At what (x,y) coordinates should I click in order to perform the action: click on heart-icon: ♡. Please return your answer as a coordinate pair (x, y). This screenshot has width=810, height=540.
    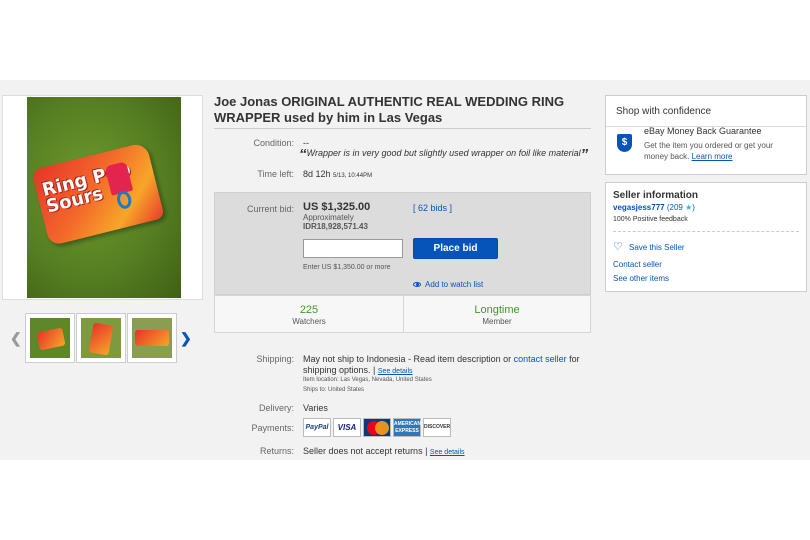
    Looking at the image, I should click on (619, 247).